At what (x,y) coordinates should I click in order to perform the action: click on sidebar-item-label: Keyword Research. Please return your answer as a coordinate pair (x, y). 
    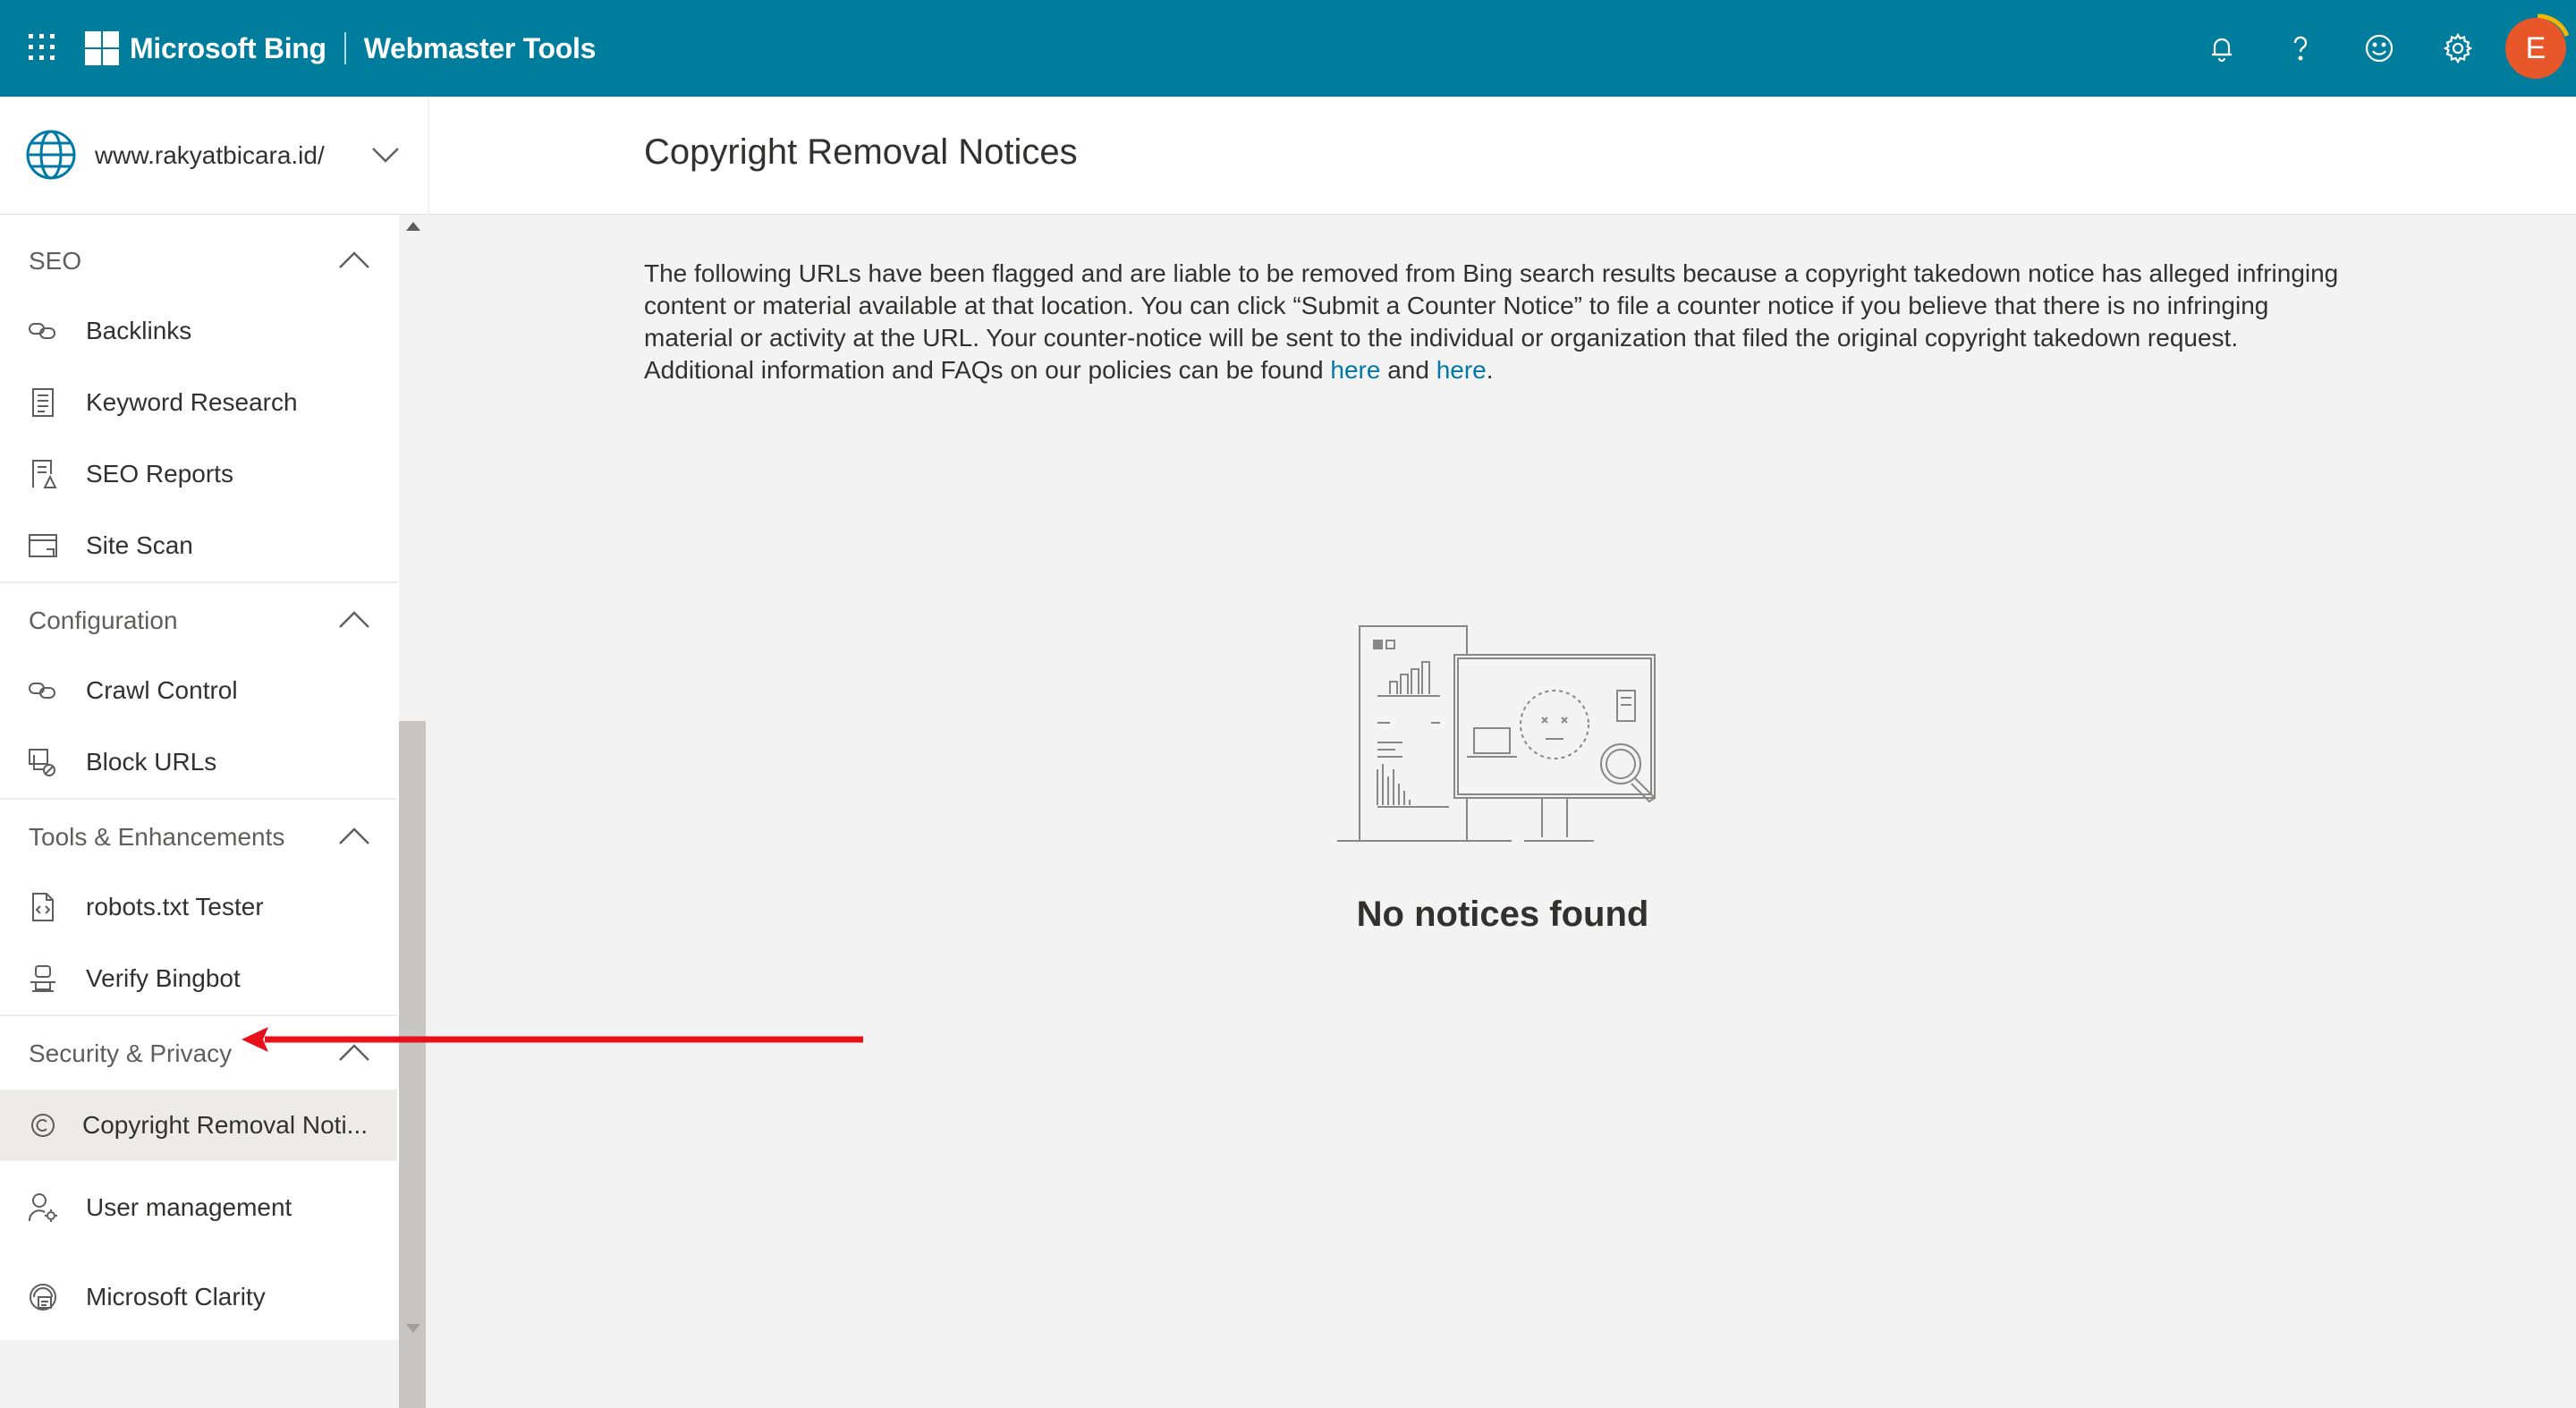
    Looking at the image, I should click on (192, 402).